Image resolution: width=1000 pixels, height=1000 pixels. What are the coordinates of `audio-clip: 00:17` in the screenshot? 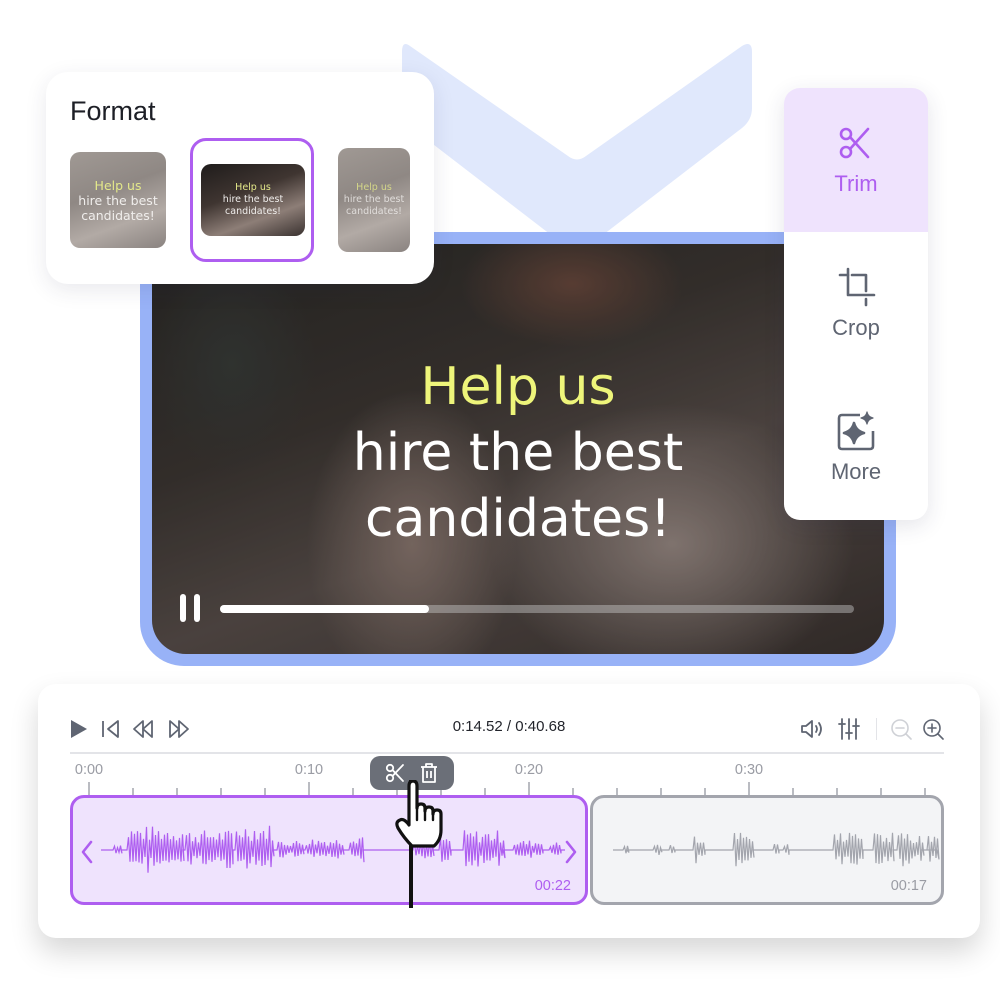 It's located at (767, 850).